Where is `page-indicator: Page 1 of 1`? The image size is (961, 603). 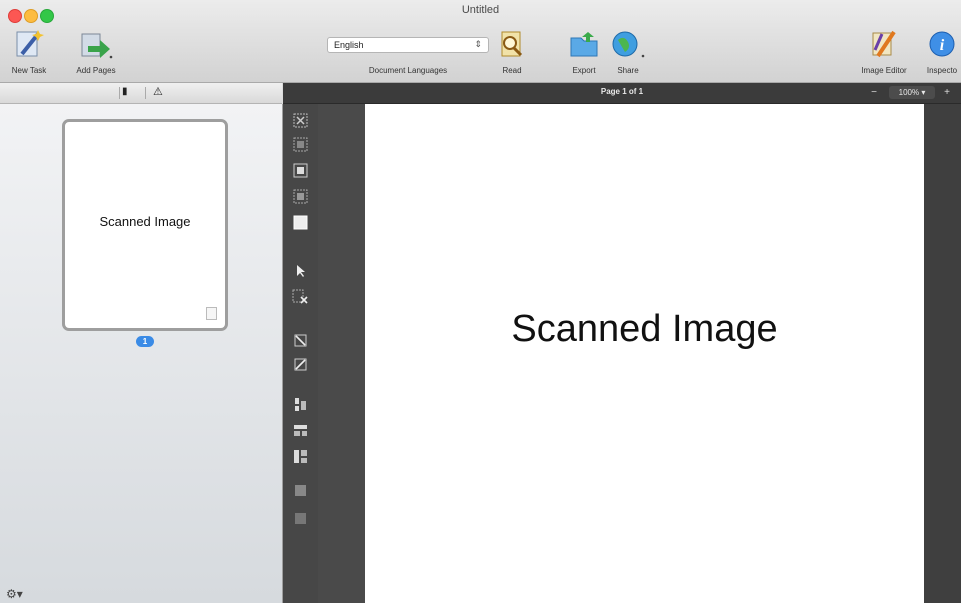
page-indicator: Page 1 of 1 is located at coordinates (622, 91).